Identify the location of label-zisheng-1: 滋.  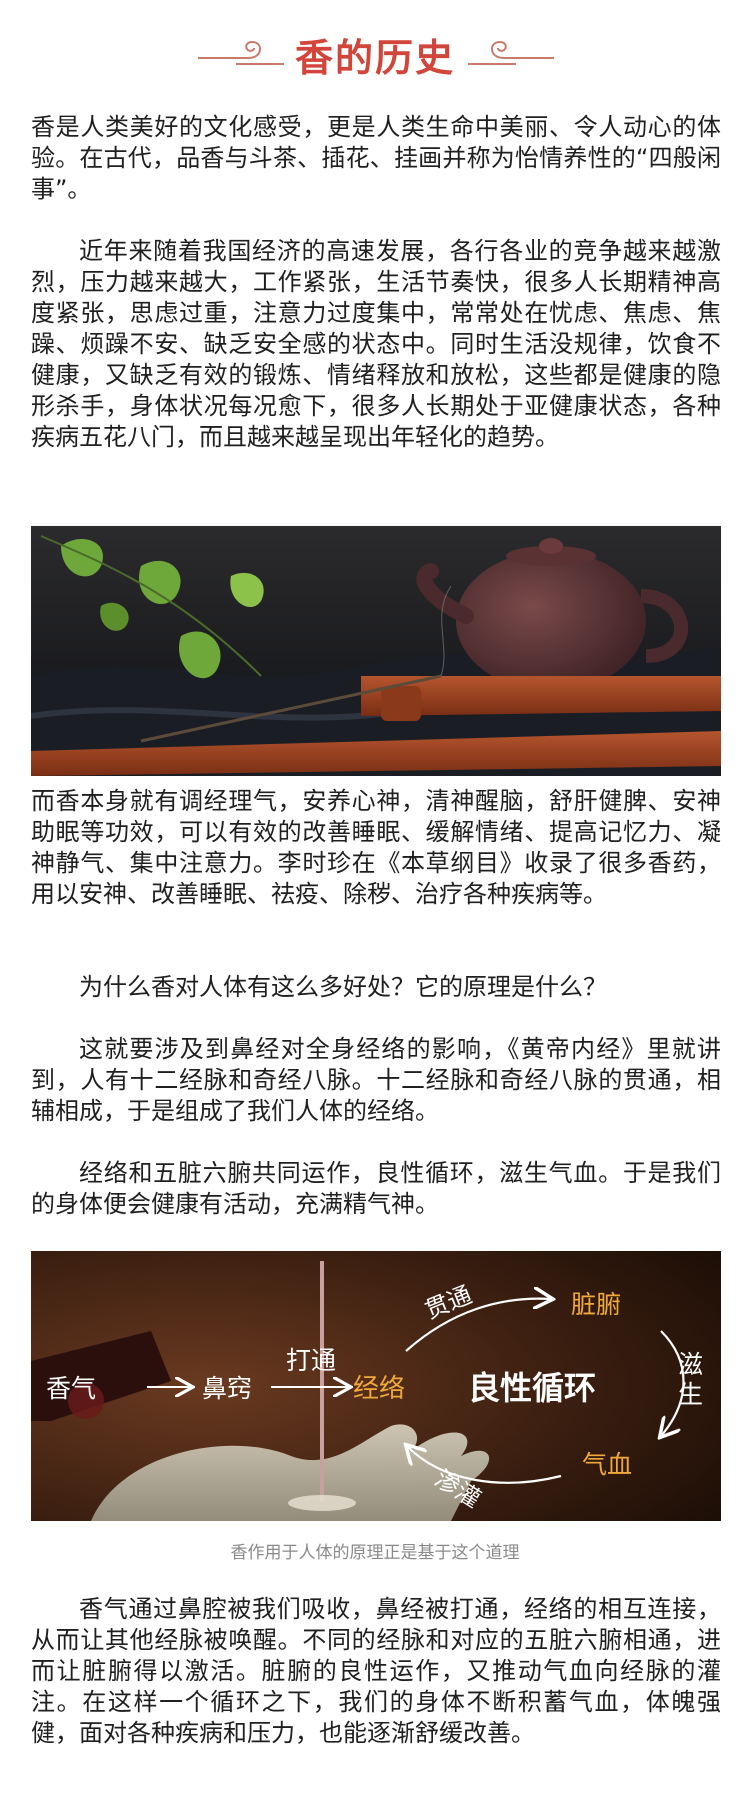
(690, 1364).